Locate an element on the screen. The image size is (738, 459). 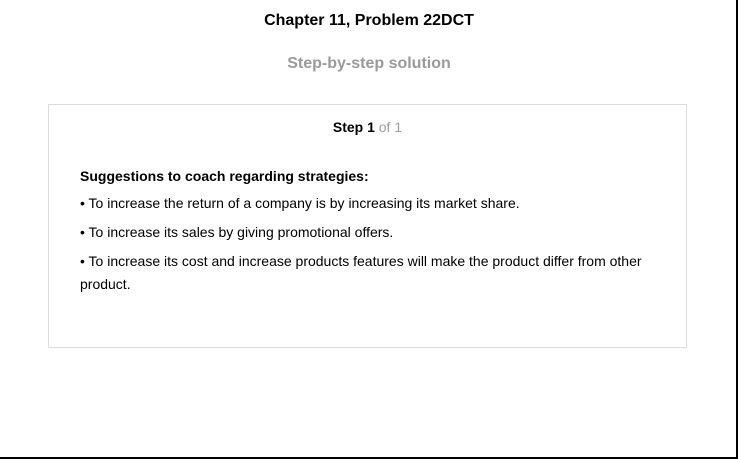
step-header: Step 1 of 1 is located at coordinates (367, 127).